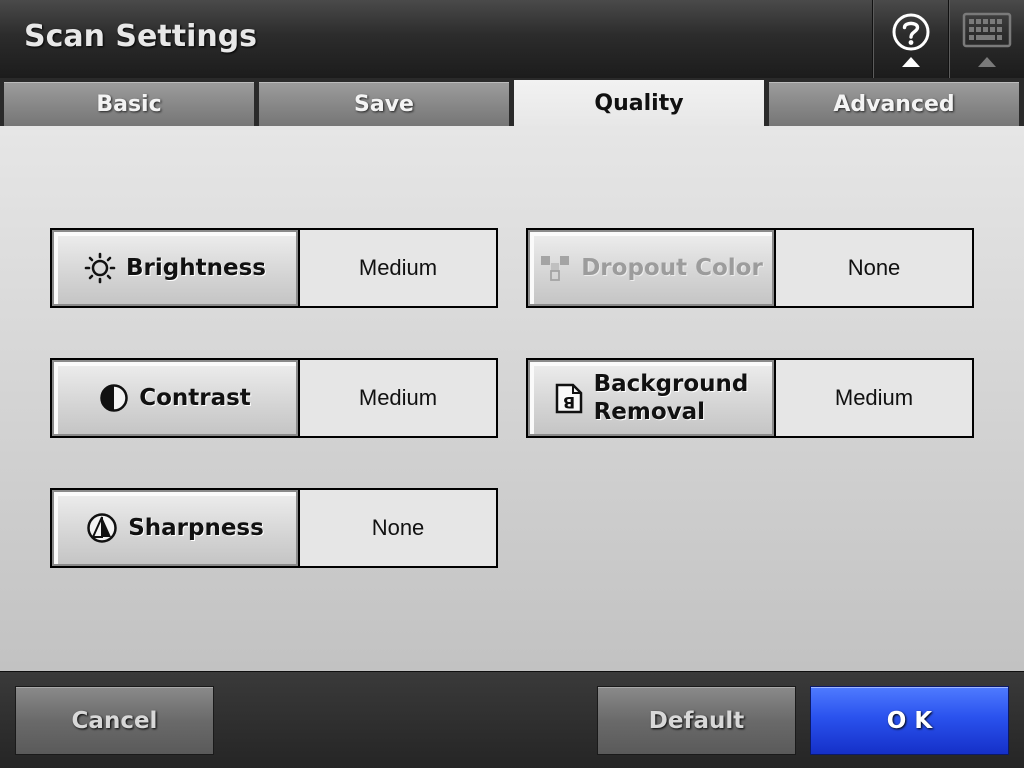 The width and height of the screenshot is (1024, 768). I want to click on help-icon, so click(910, 32).